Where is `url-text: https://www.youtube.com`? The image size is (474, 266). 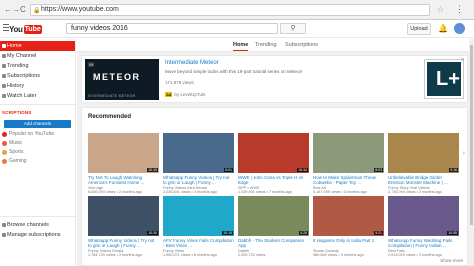 url-text: https://www.youtube.com is located at coordinates (80, 9).